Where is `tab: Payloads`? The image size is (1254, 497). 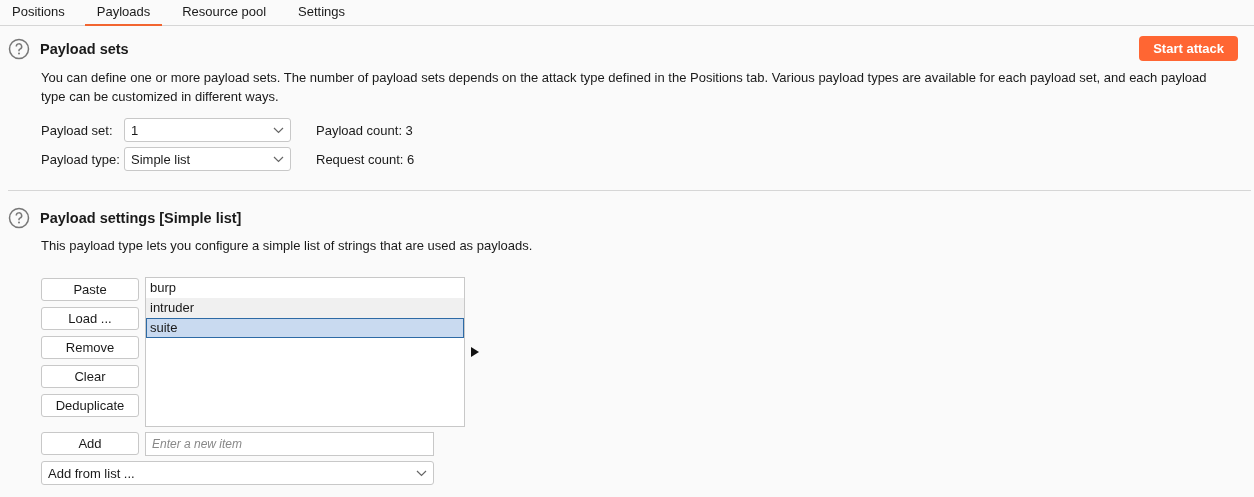 tab: Payloads is located at coordinates (123, 13).